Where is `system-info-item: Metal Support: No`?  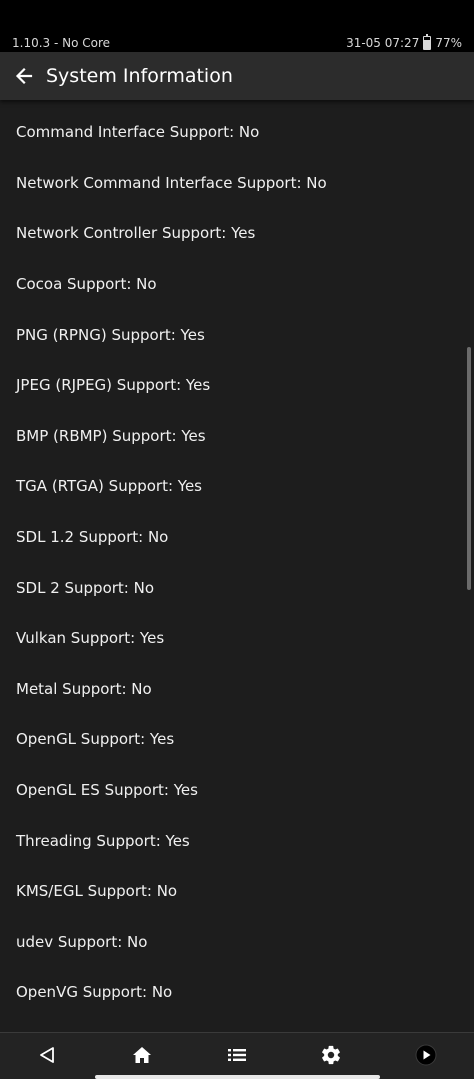
system-info-item: Metal Support: No is located at coordinates (237, 689).